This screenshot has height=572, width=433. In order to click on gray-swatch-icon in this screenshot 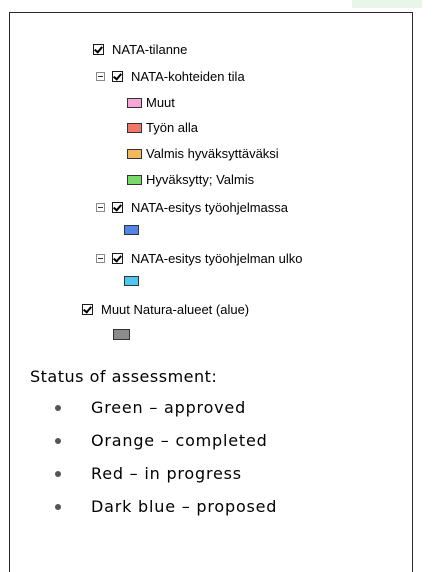, I will do `click(121, 334)`.